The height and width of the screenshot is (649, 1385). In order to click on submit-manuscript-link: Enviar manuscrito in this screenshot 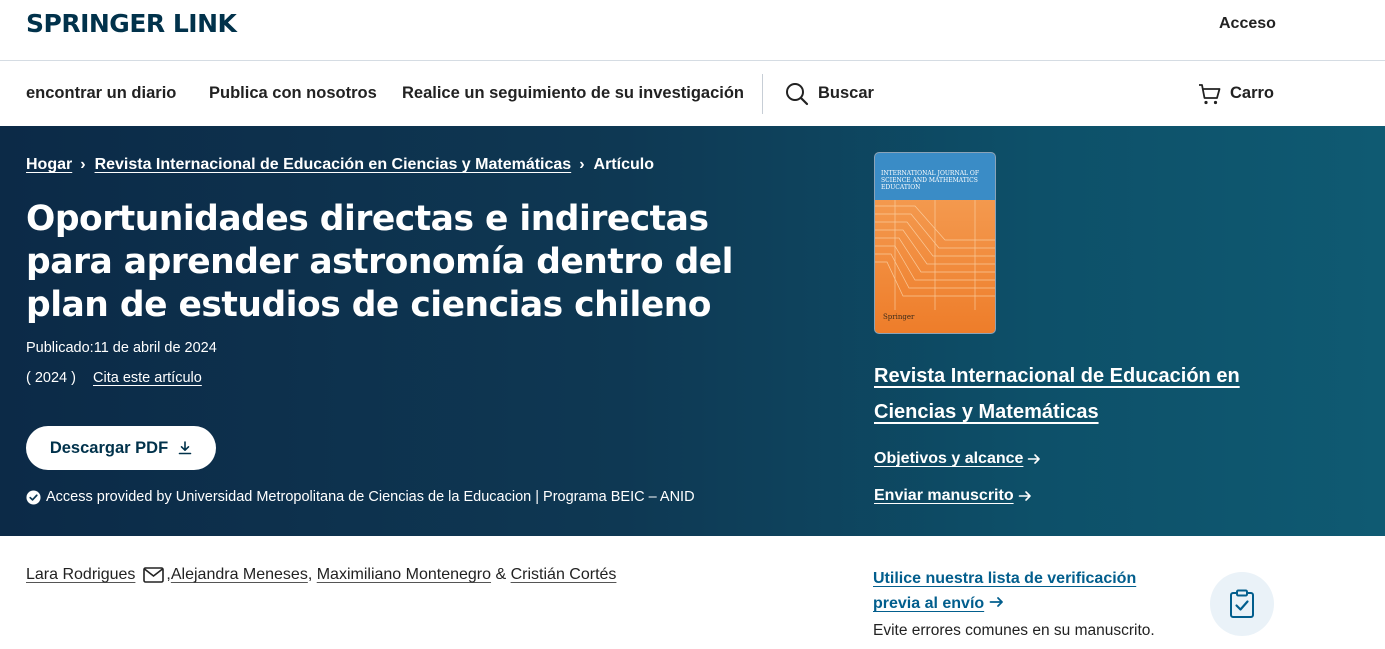, I will do `click(953, 496)`.